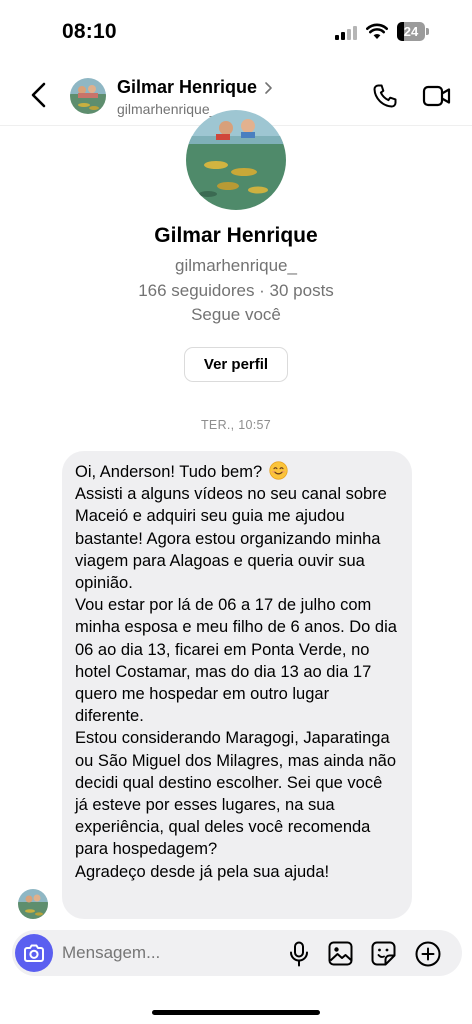 The image size is (472, 1024). I want to click on message-greeting-line: Oi, Anderson! Tudo bem?, so click(236, 472).